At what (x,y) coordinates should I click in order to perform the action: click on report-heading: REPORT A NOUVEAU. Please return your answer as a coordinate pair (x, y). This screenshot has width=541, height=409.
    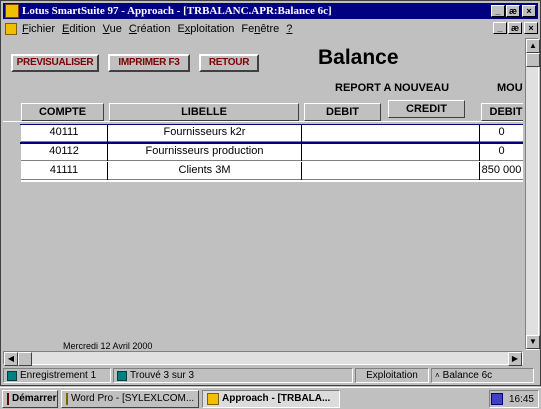
    Looking at the image, I should click on (392, 88).